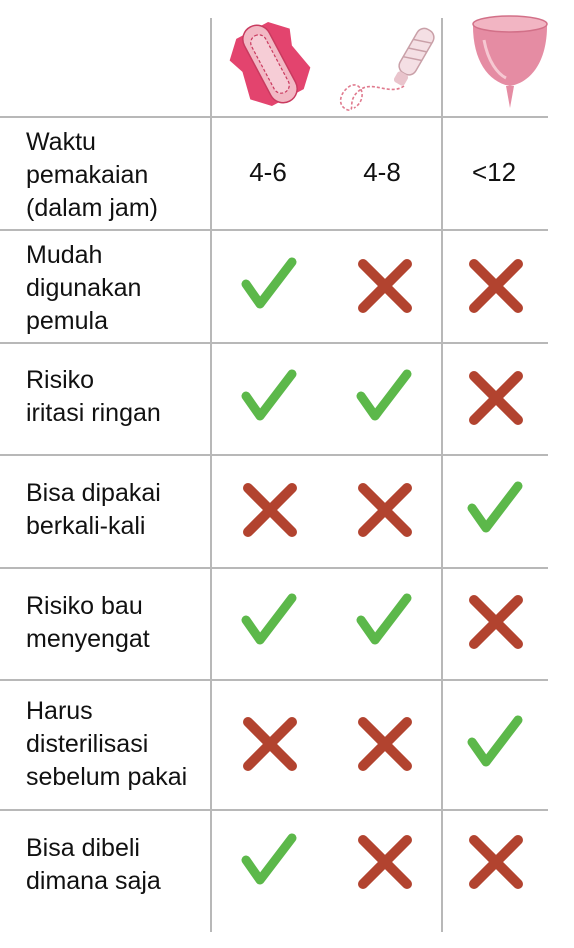  I want to click on row-label-wear-time: Waktu pemakaian (dalam jam), so click(92, 175).